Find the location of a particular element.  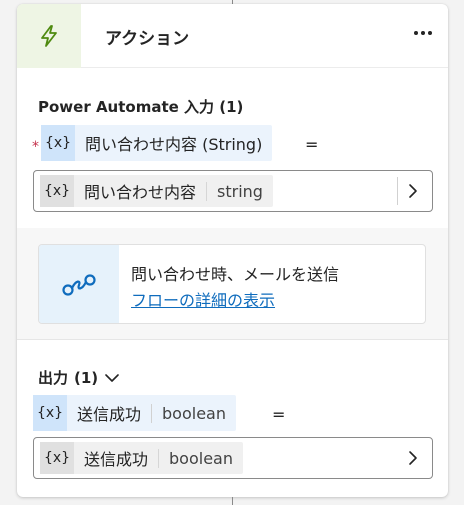

inputs-count: (1) is located at coordinates (231, 107).